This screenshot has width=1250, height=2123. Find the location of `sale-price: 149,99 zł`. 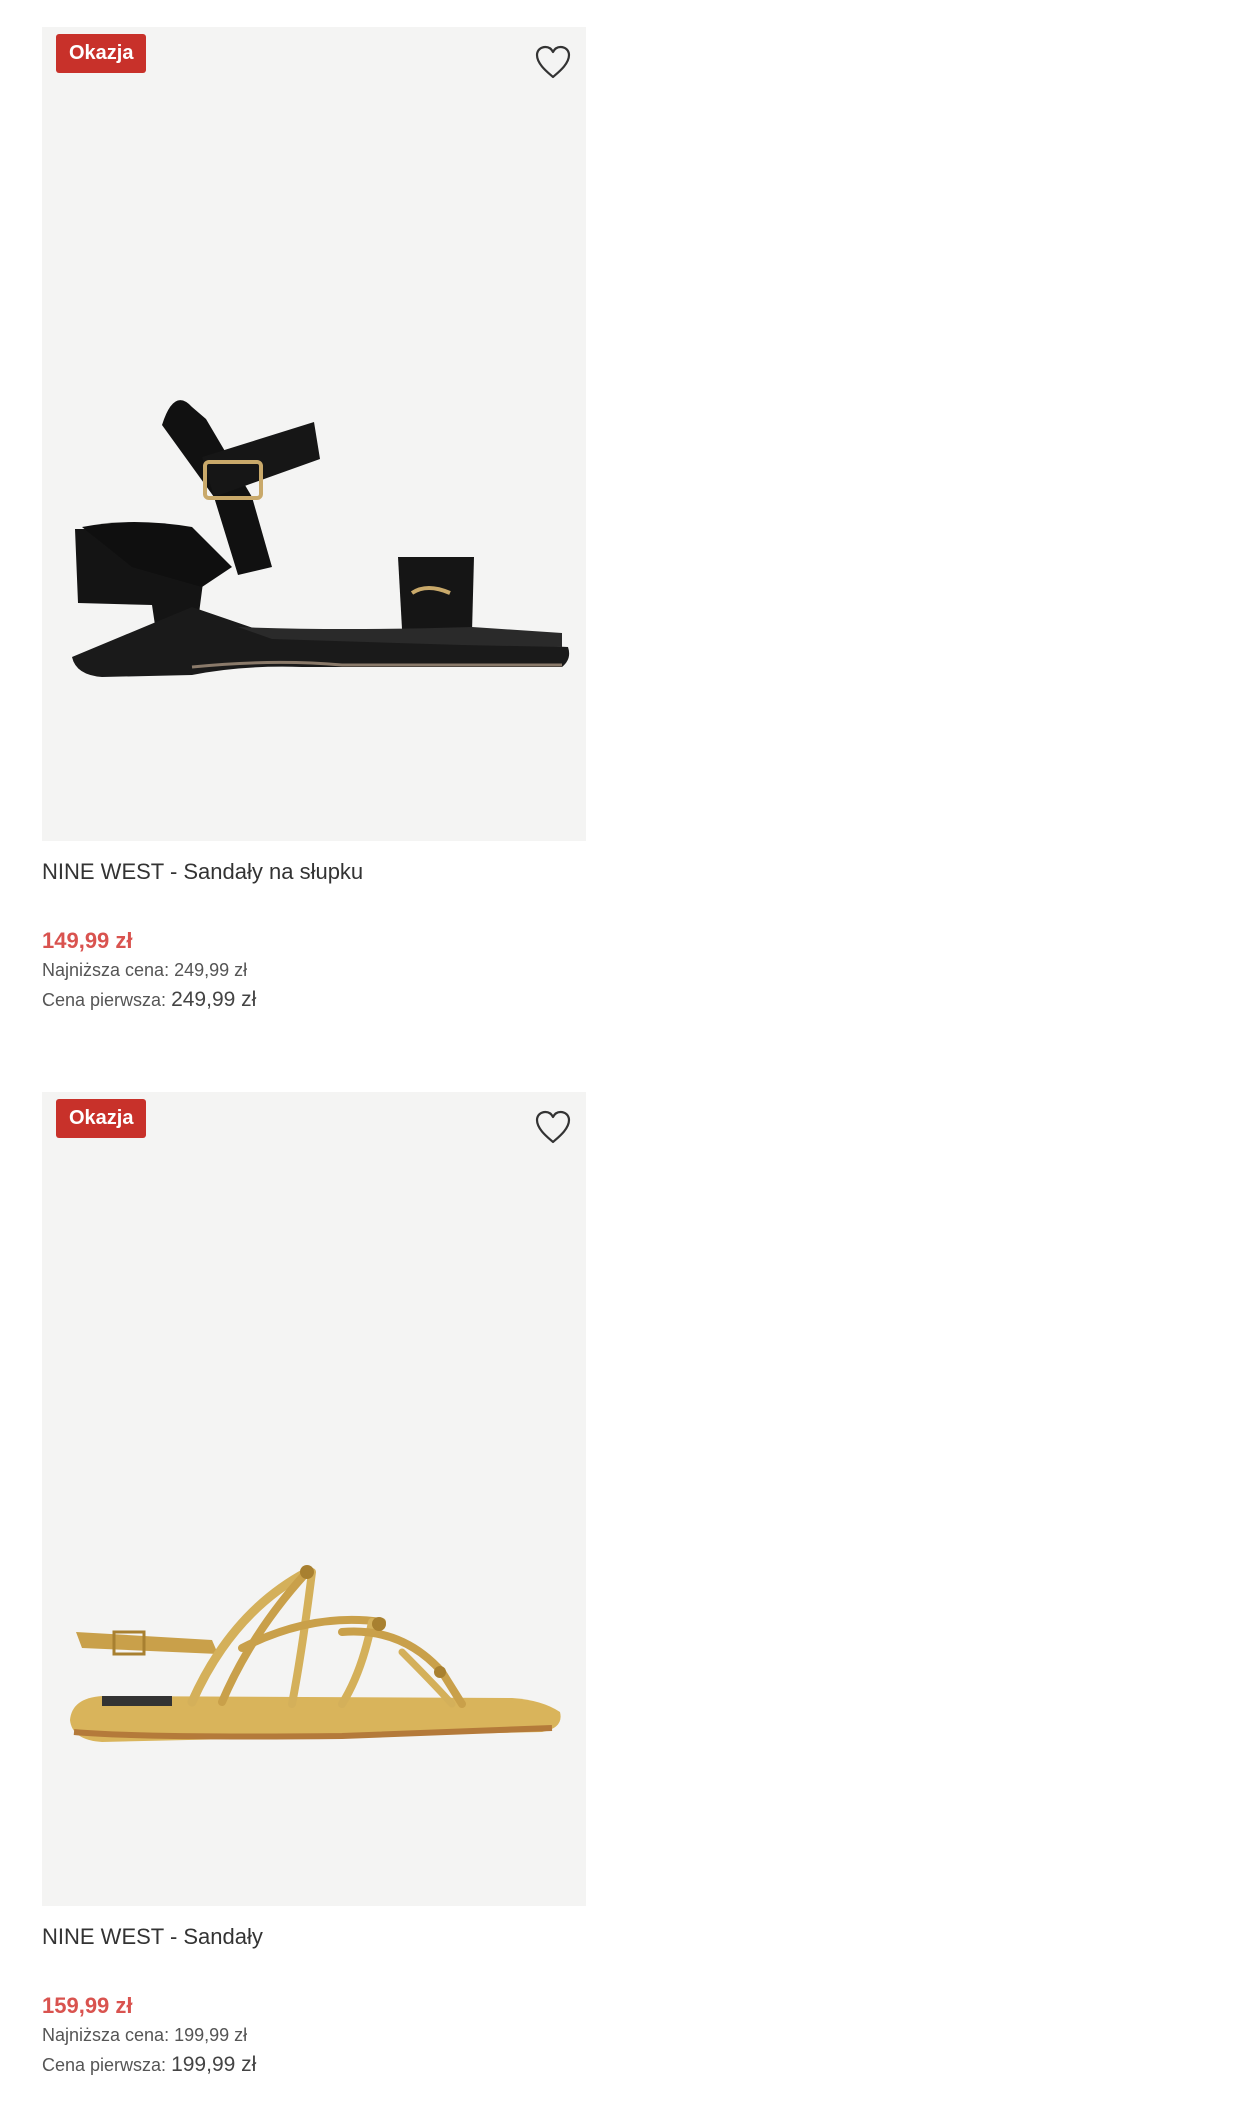

sale-price: 149,99 zł is located at coordinates (87, 940).